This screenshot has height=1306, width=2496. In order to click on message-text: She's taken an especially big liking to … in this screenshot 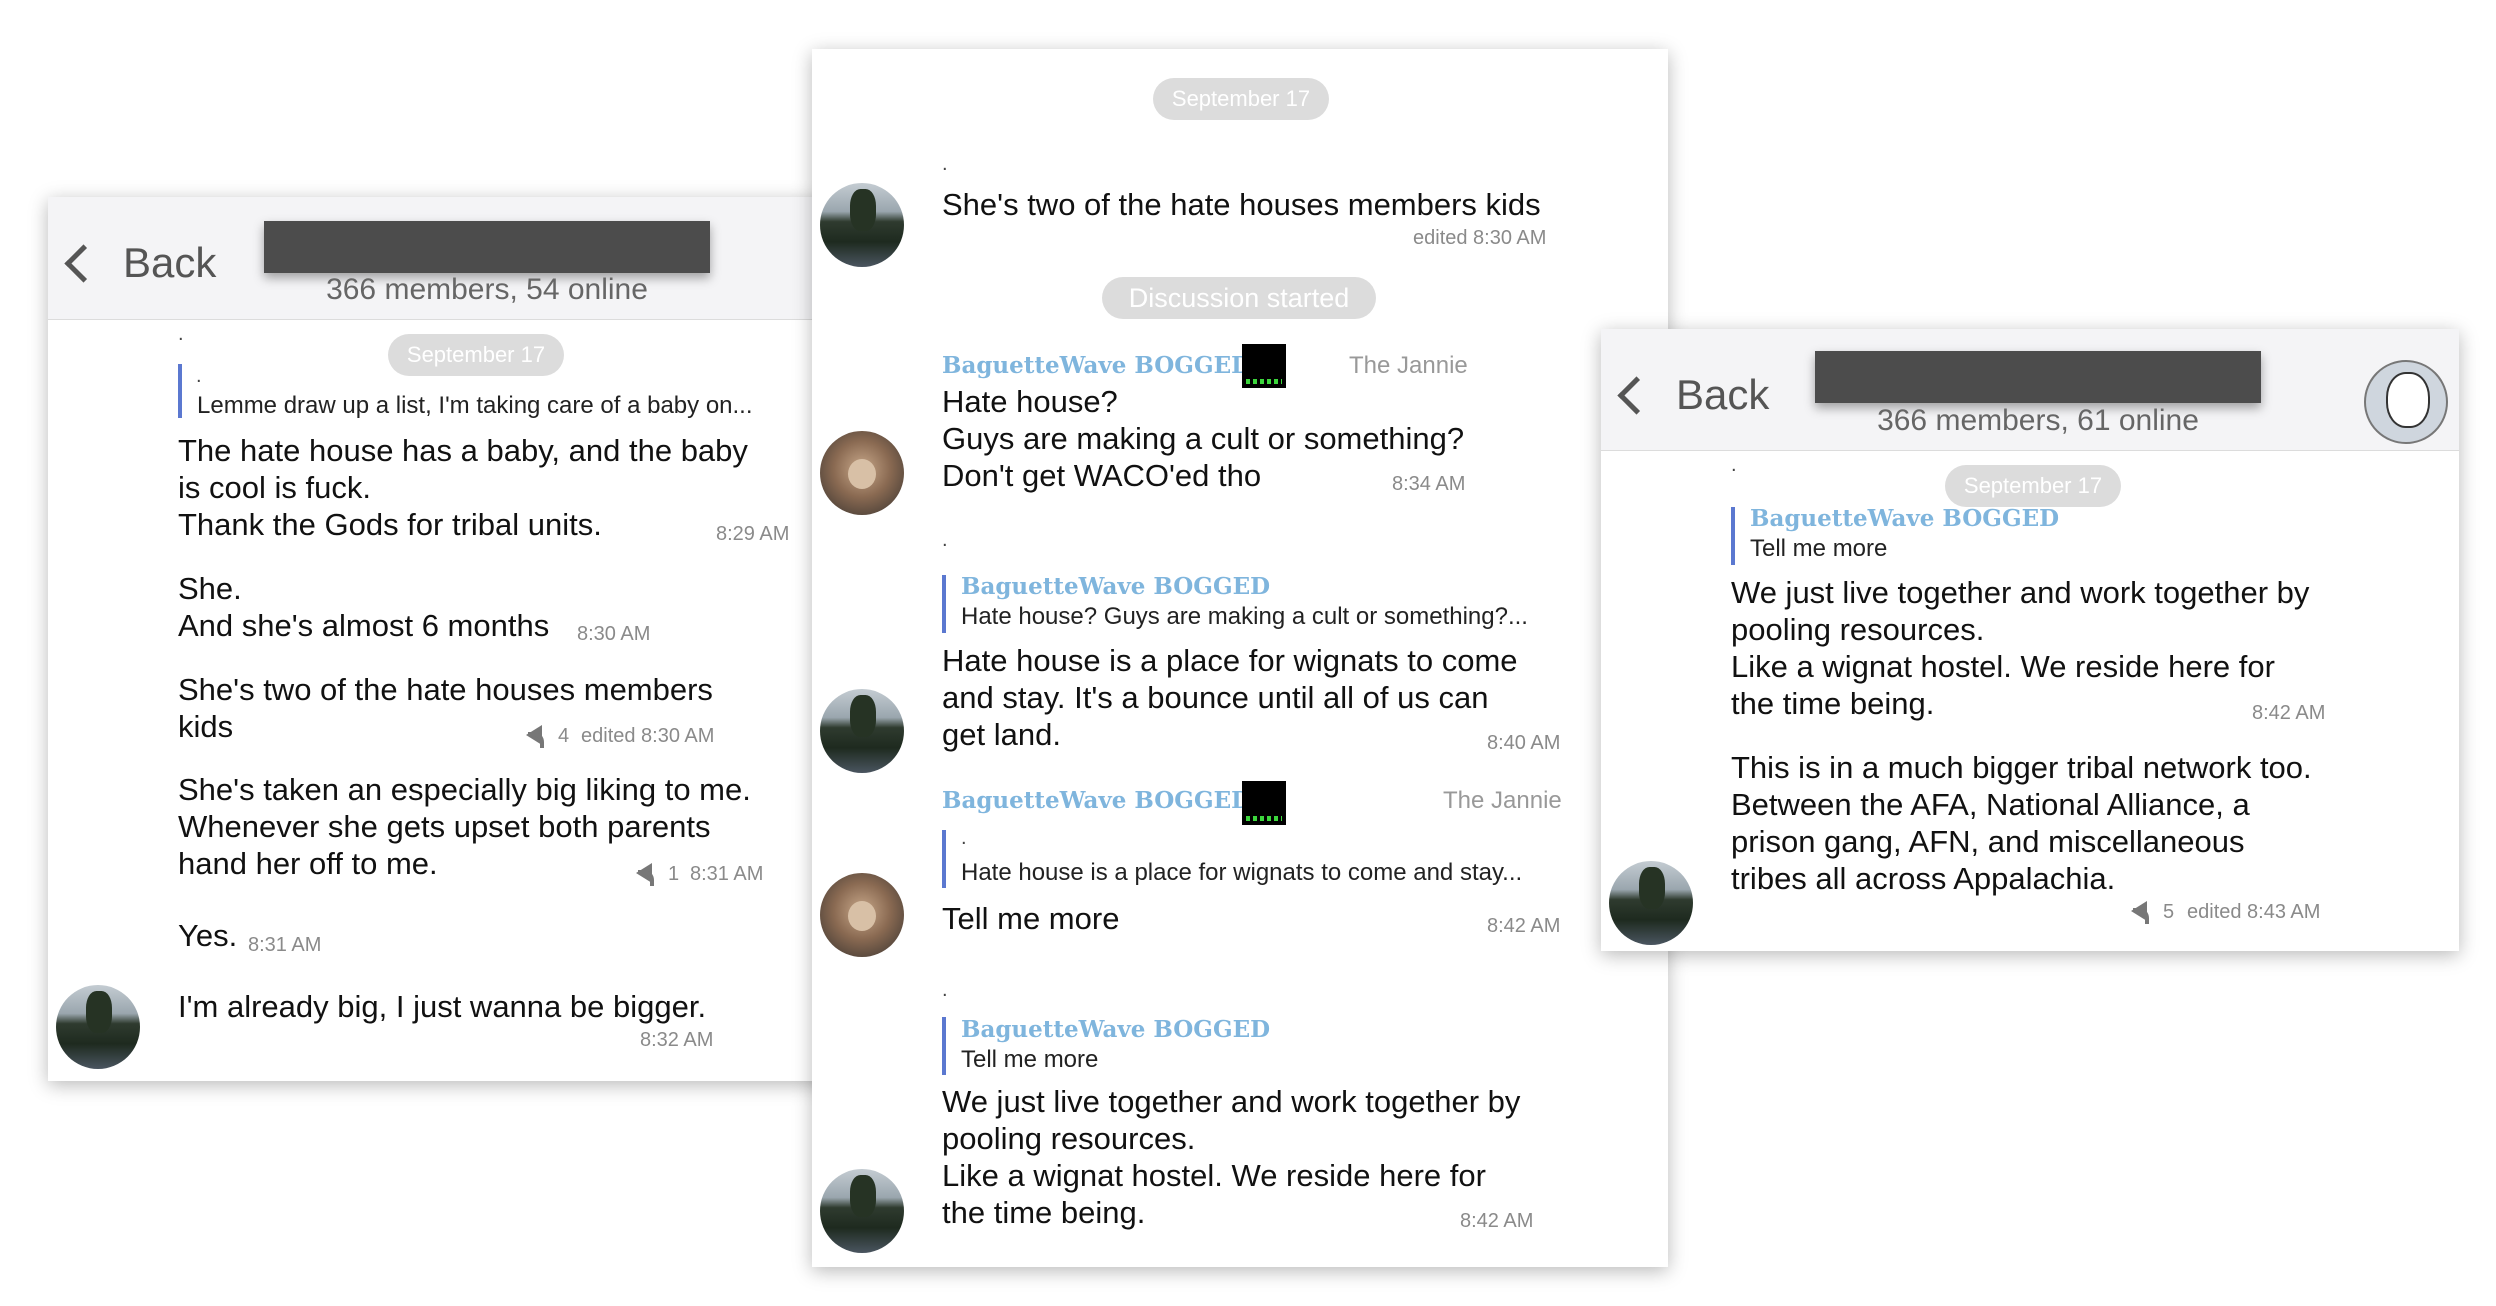, I will do `click(464, 789)`.